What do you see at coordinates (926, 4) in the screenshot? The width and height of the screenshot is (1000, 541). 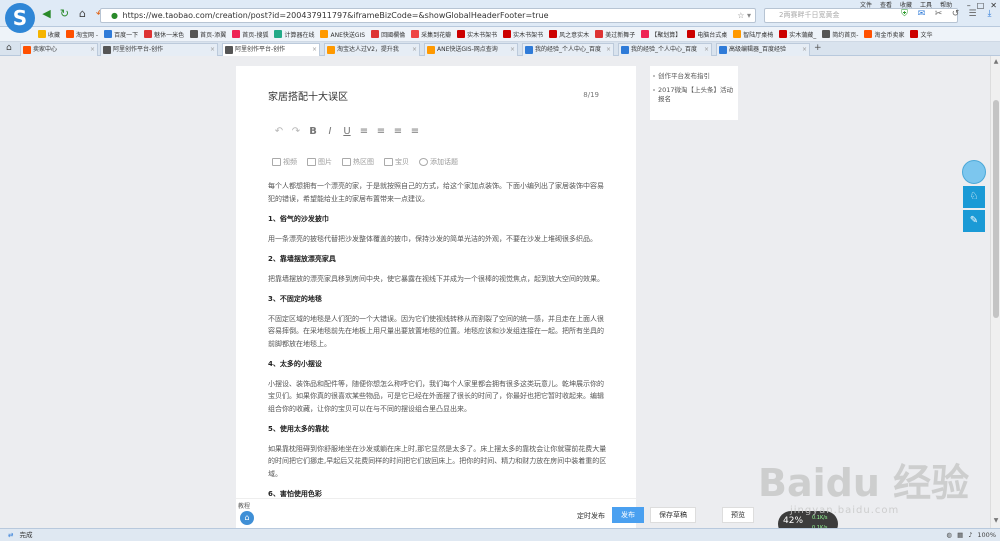 I see `menu-tools: 工具` at bounding box center [926, 4].